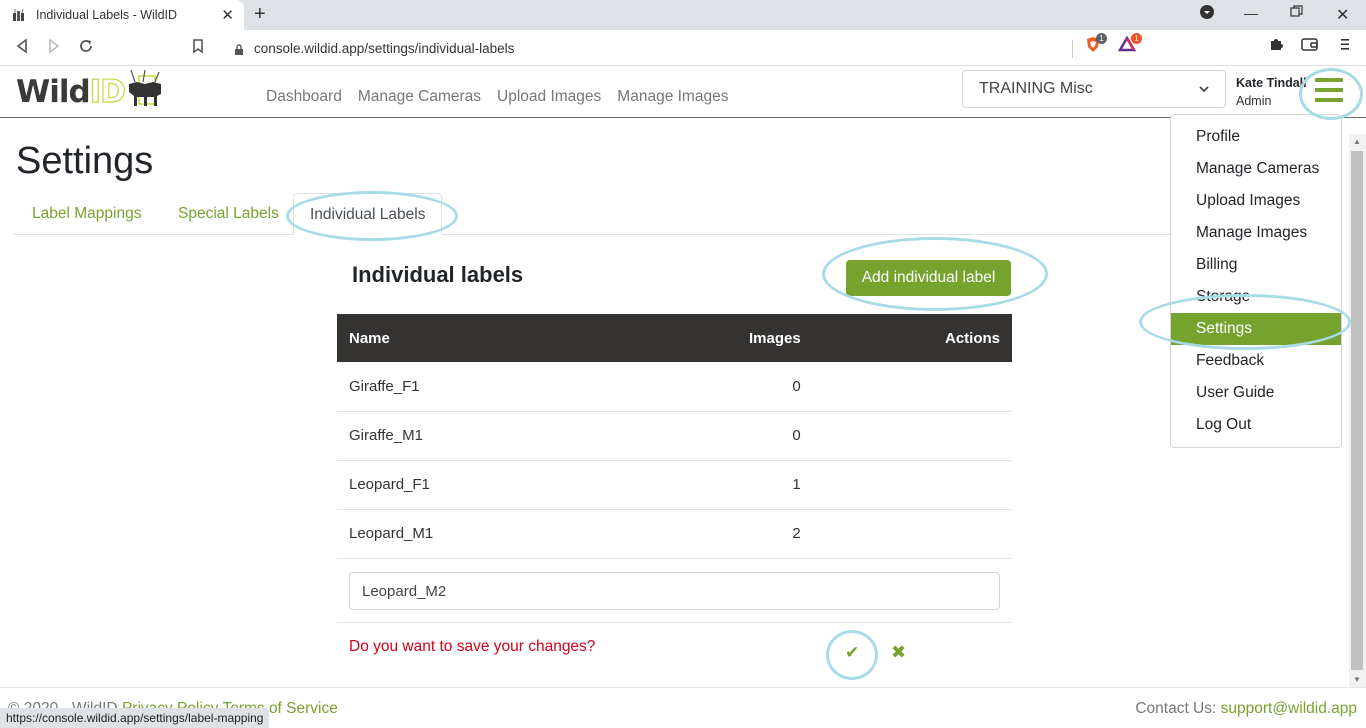  What do you see at coordinates (1204, 89) in the screenshot?
I see `chevron-down-icon` at bounding box center [1204, 89].